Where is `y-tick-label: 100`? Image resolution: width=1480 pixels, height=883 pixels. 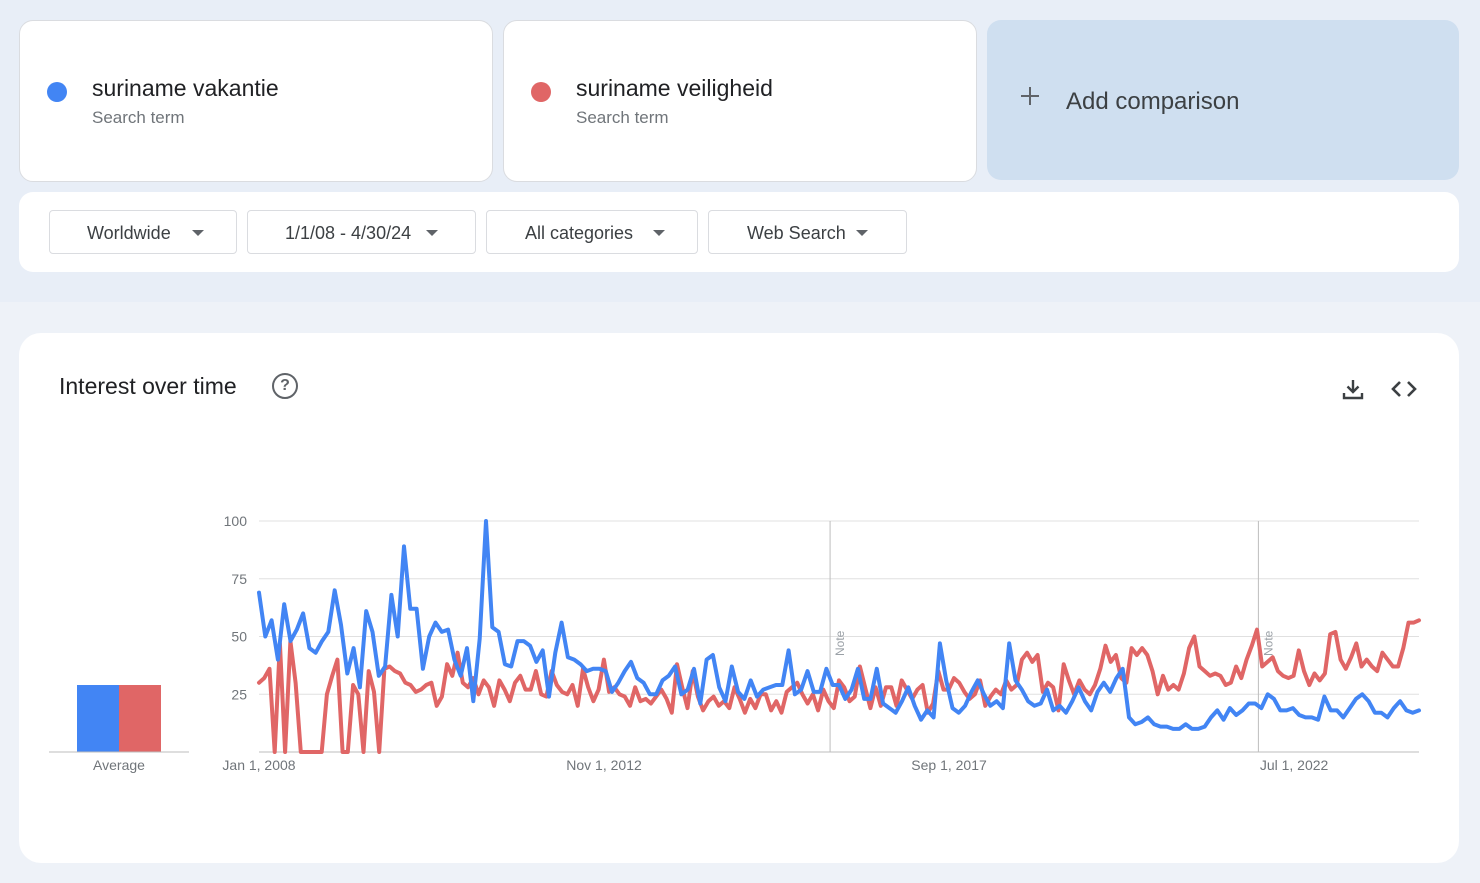 y-tick-label: 100 is located at coordinates (236, 521).